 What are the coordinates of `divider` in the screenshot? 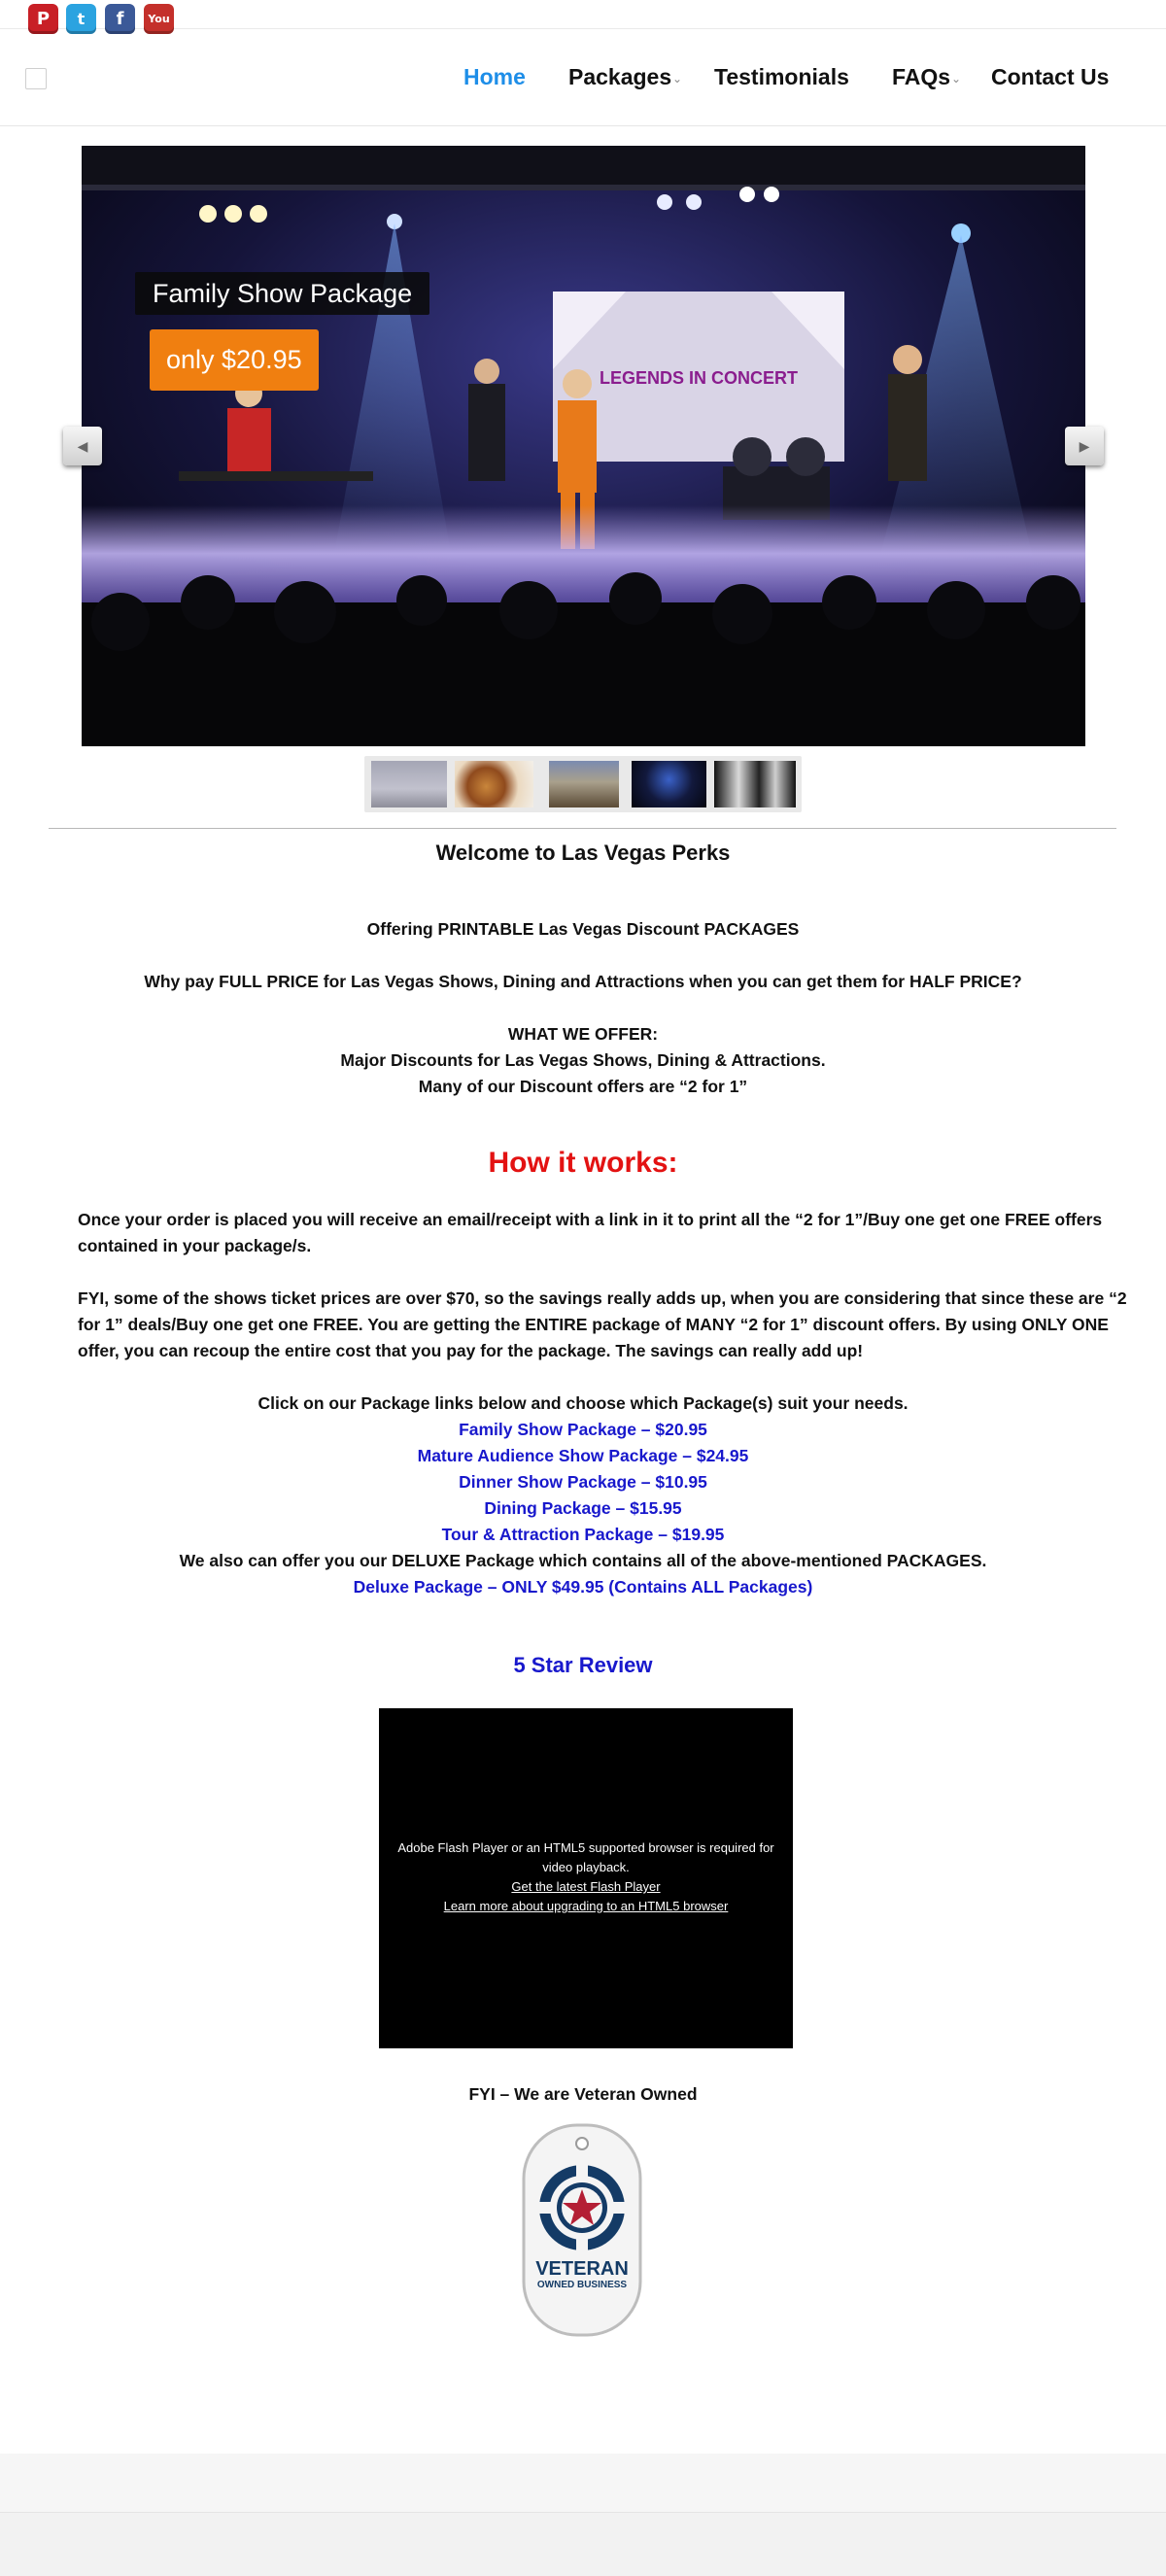 It's located at (582, 828).